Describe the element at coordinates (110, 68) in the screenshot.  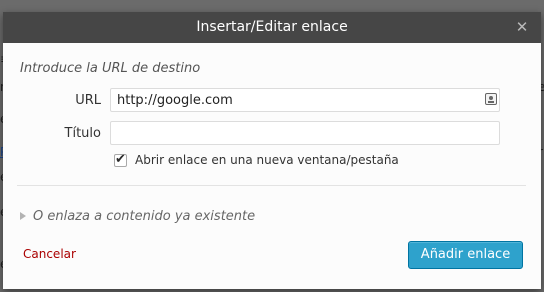
I see `url-section-label: Introduce la URL de destino` at that location.